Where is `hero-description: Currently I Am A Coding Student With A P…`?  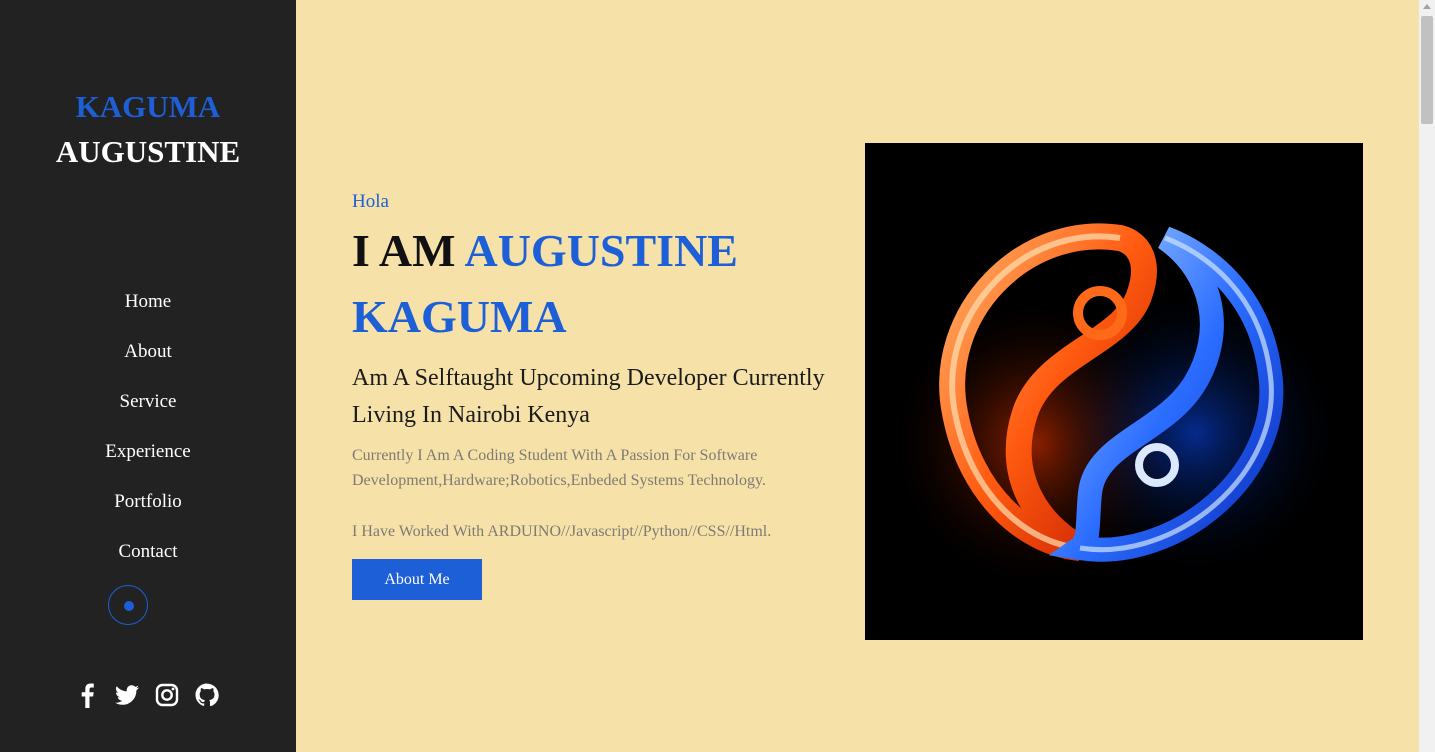 hero-description: Currently I Am A Coding Student With A P… is located at coordinates (559, 468).